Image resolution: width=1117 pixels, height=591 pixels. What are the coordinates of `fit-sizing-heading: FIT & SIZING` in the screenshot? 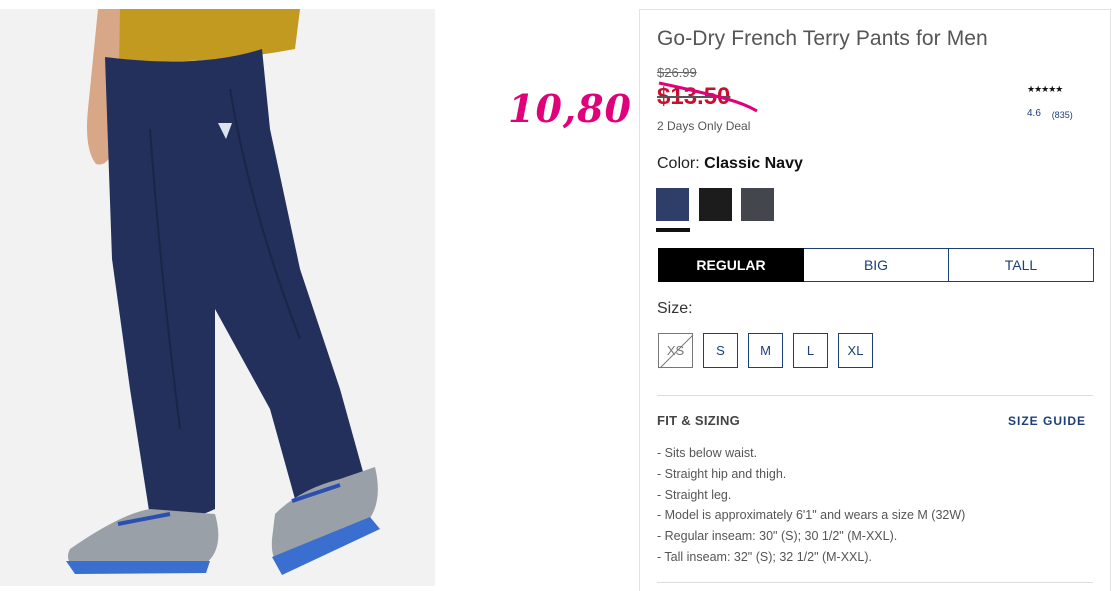 It's located at (699, 420).